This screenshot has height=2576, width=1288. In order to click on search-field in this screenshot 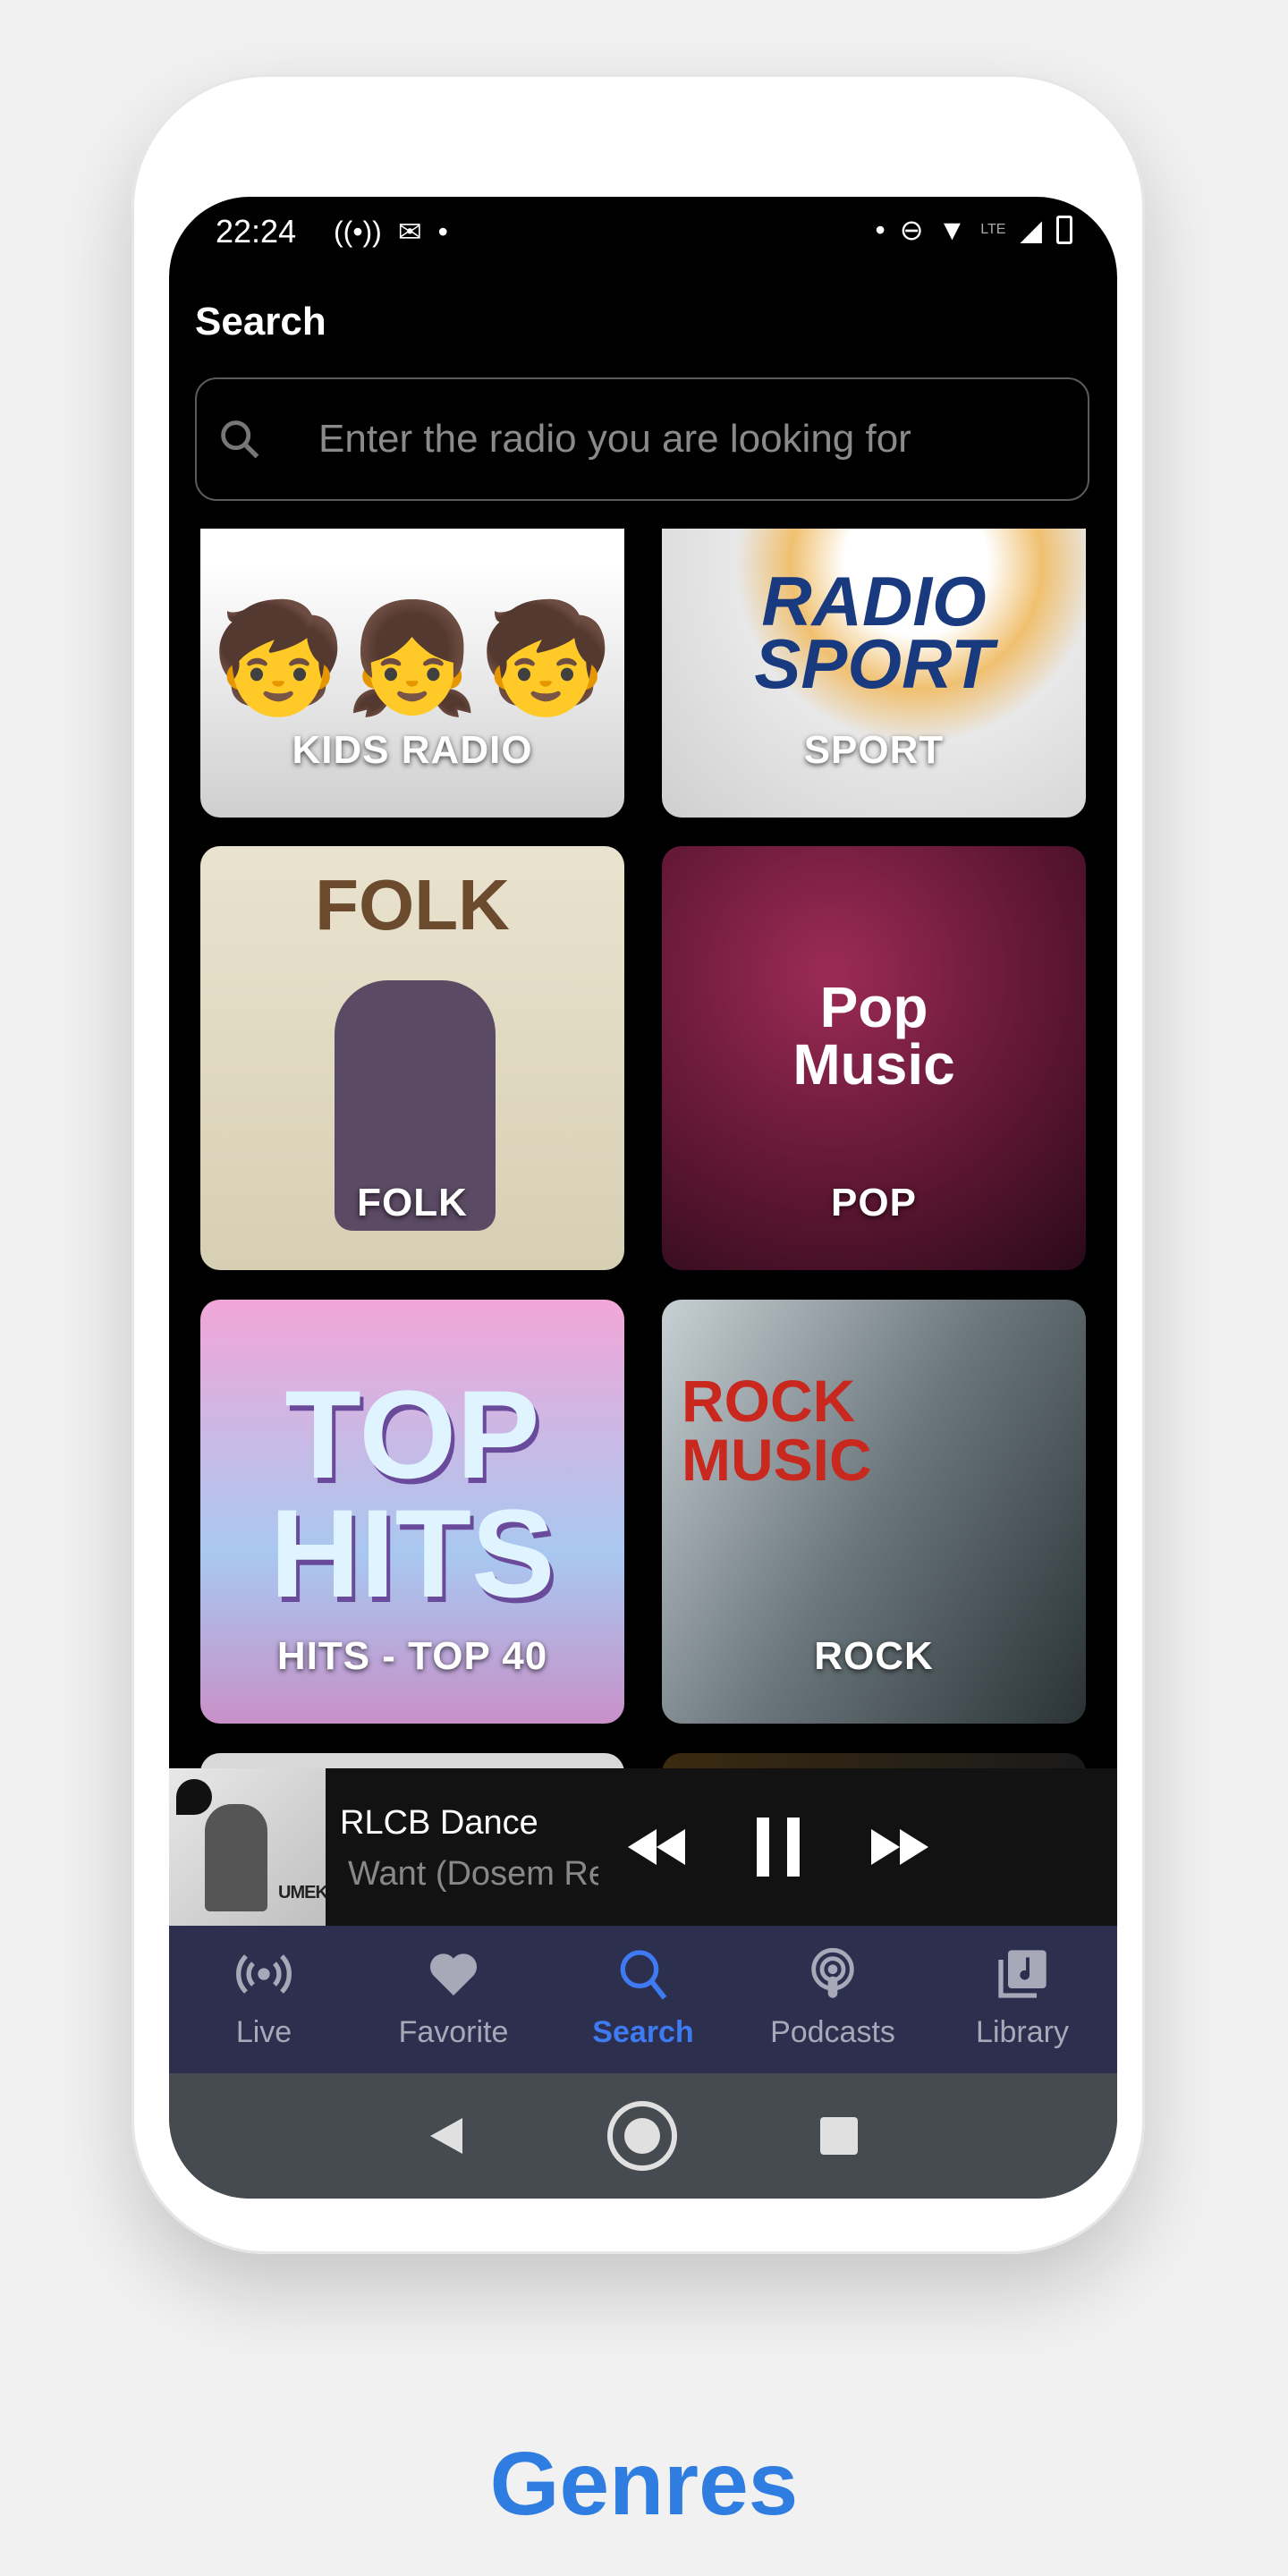, I will do `click(642, 439)`.